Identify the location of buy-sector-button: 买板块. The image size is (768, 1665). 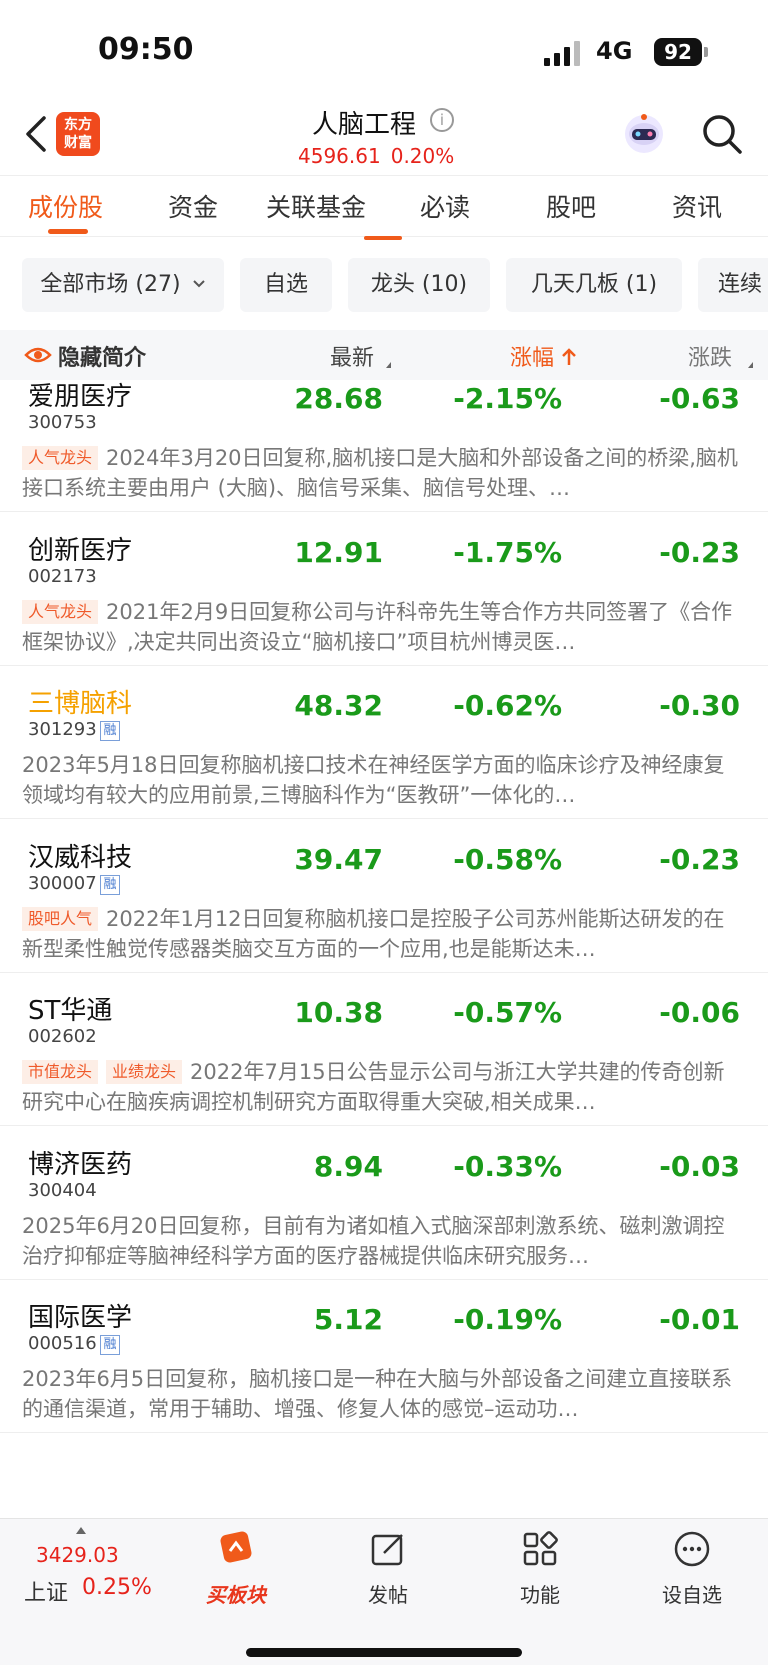
(236, 1574).